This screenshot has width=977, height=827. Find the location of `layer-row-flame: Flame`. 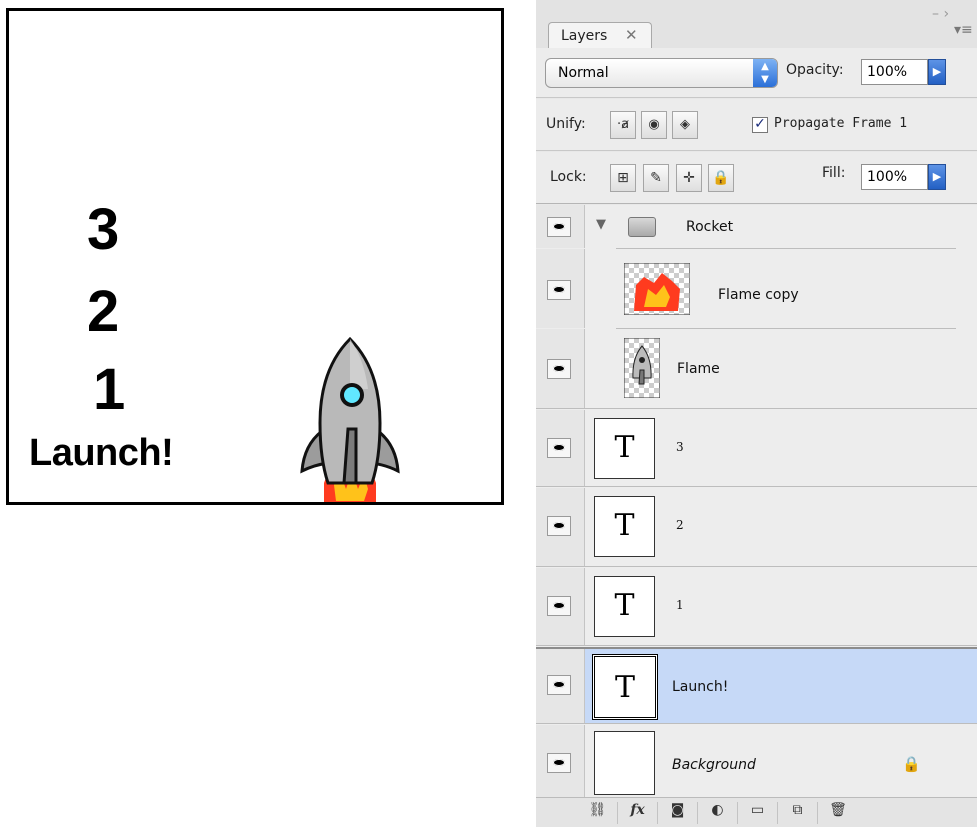

layer-row-flame: Flame is located at coordinates (756, 369).